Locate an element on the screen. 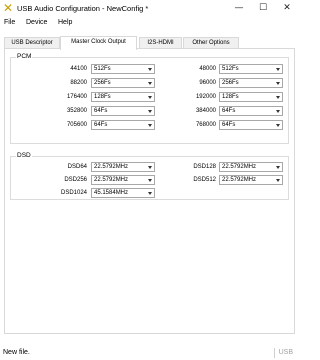 This screenshot has height=360, width=320. dsd-label: DSD256 is located at coordinates (75, 180).